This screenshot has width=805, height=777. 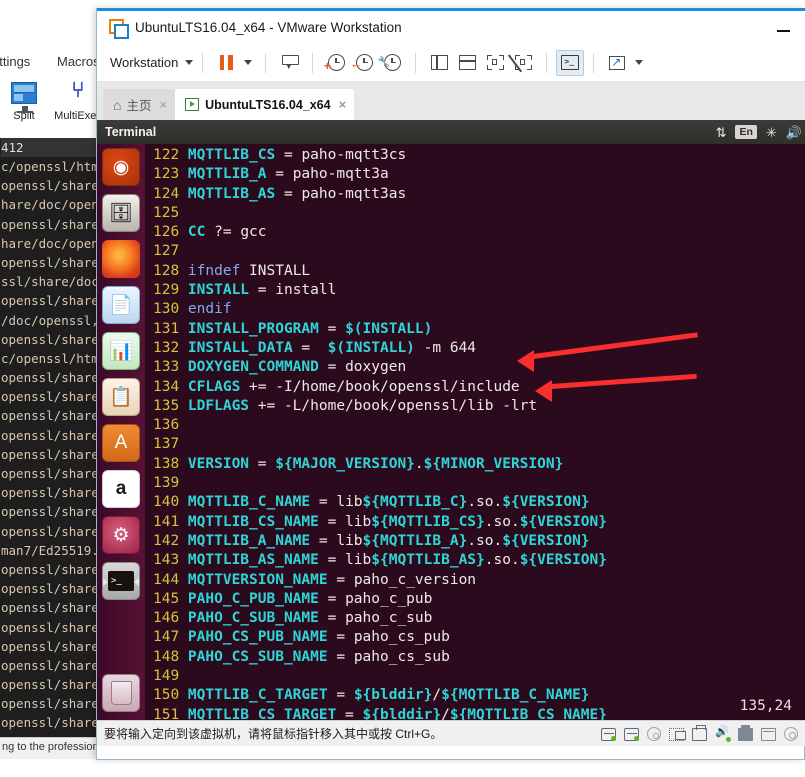 I want to click on fullscreen-dropdown-button, so click(x=639, y=63).